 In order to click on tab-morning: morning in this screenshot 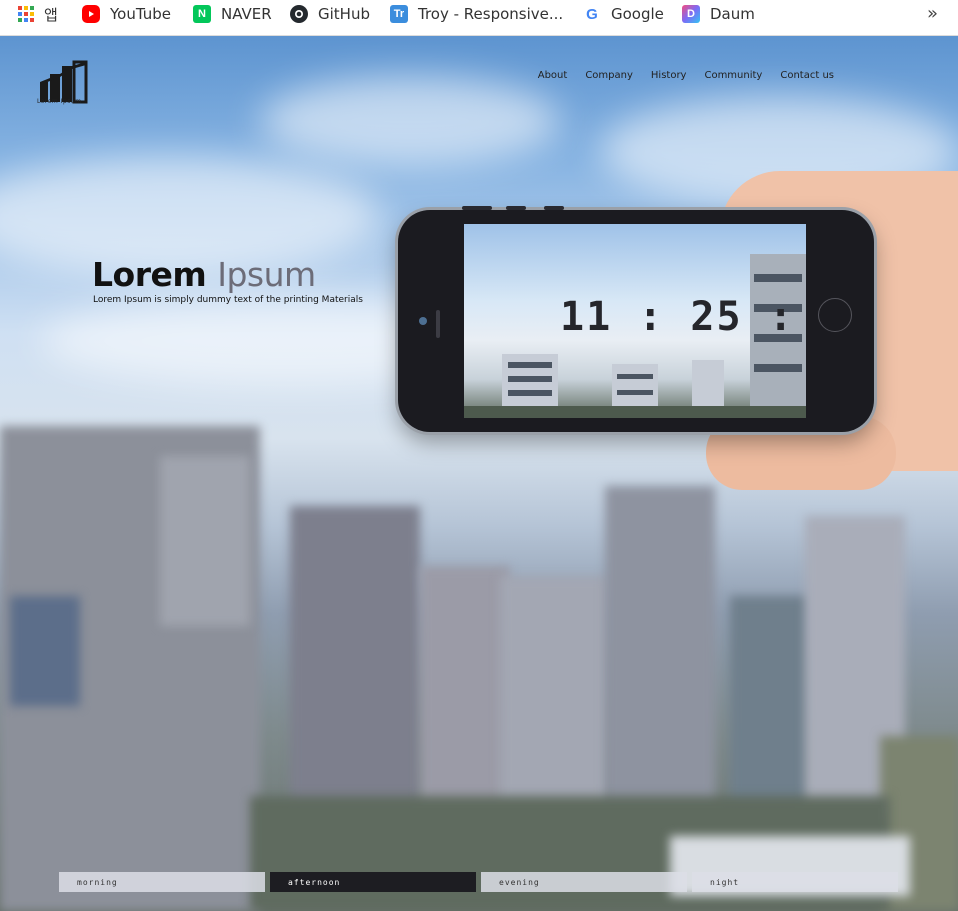, I will do `click(162, 882)`.